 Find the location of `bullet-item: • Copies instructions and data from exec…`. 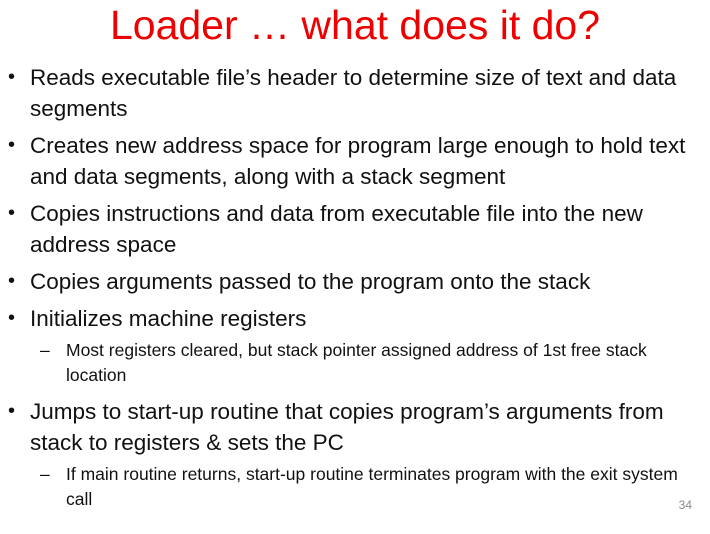

bullet-item: • Copies instructions and data from exec… is located at coordinates (355, 229).